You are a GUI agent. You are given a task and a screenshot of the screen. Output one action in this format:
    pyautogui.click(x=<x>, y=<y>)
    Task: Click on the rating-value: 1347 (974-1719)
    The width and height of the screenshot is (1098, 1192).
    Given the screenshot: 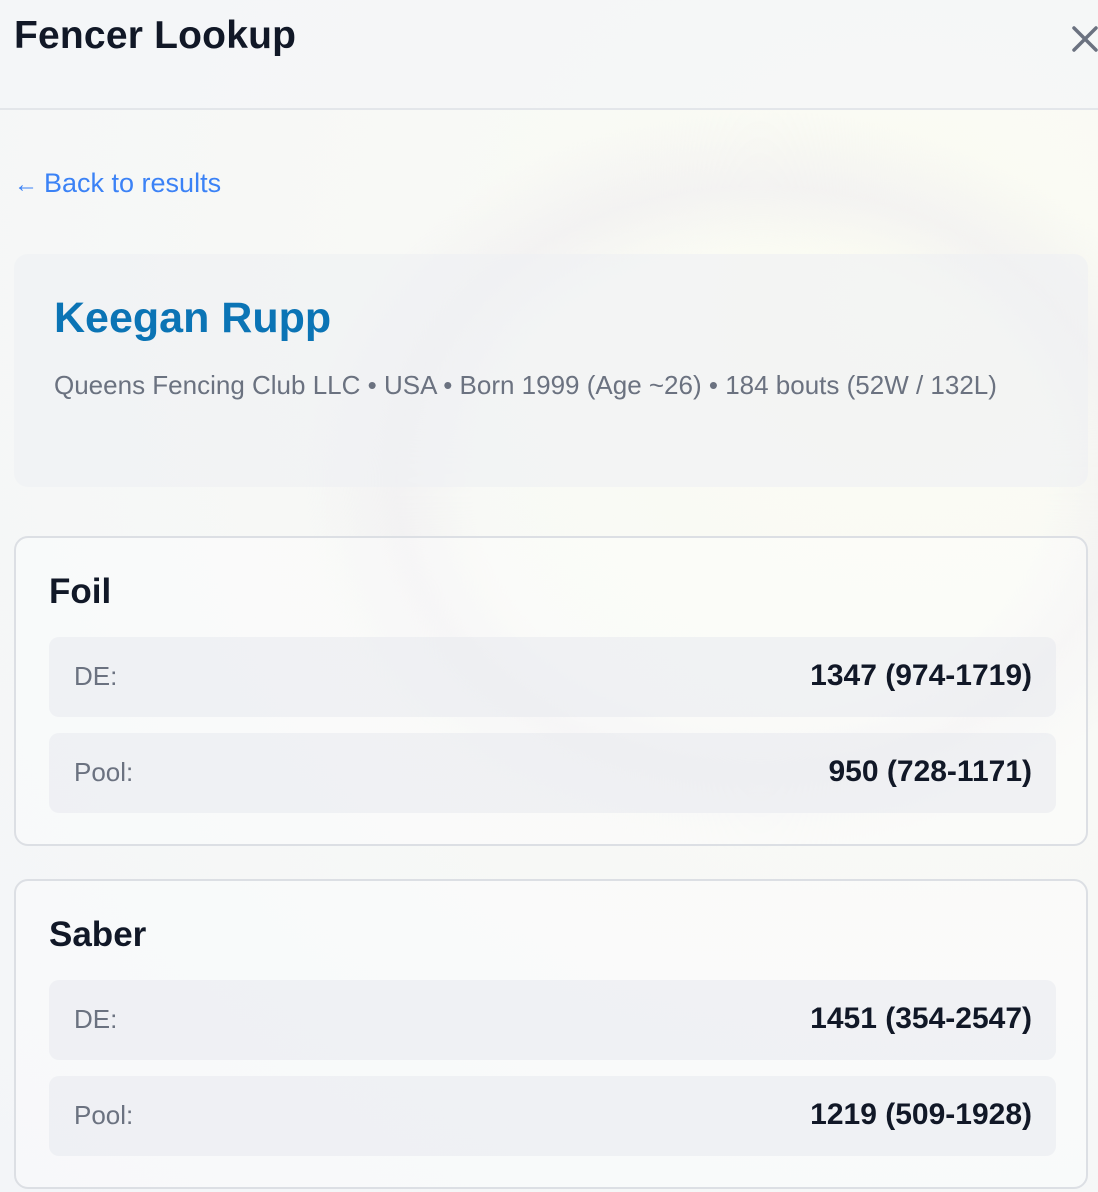 What is the action you would take?
    pyautogui.click(x=921, y=675)
    